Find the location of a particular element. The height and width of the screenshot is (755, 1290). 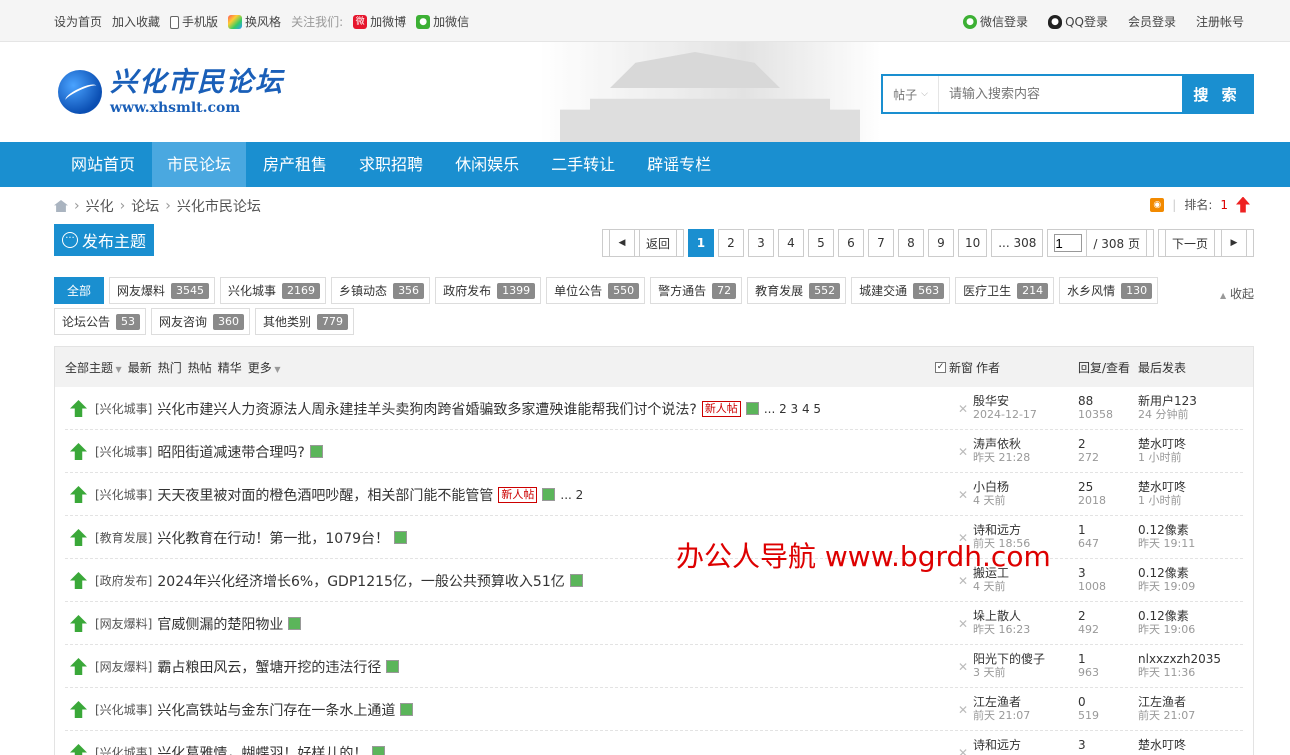

page-2: 2 is located at coordinates (730, 243).